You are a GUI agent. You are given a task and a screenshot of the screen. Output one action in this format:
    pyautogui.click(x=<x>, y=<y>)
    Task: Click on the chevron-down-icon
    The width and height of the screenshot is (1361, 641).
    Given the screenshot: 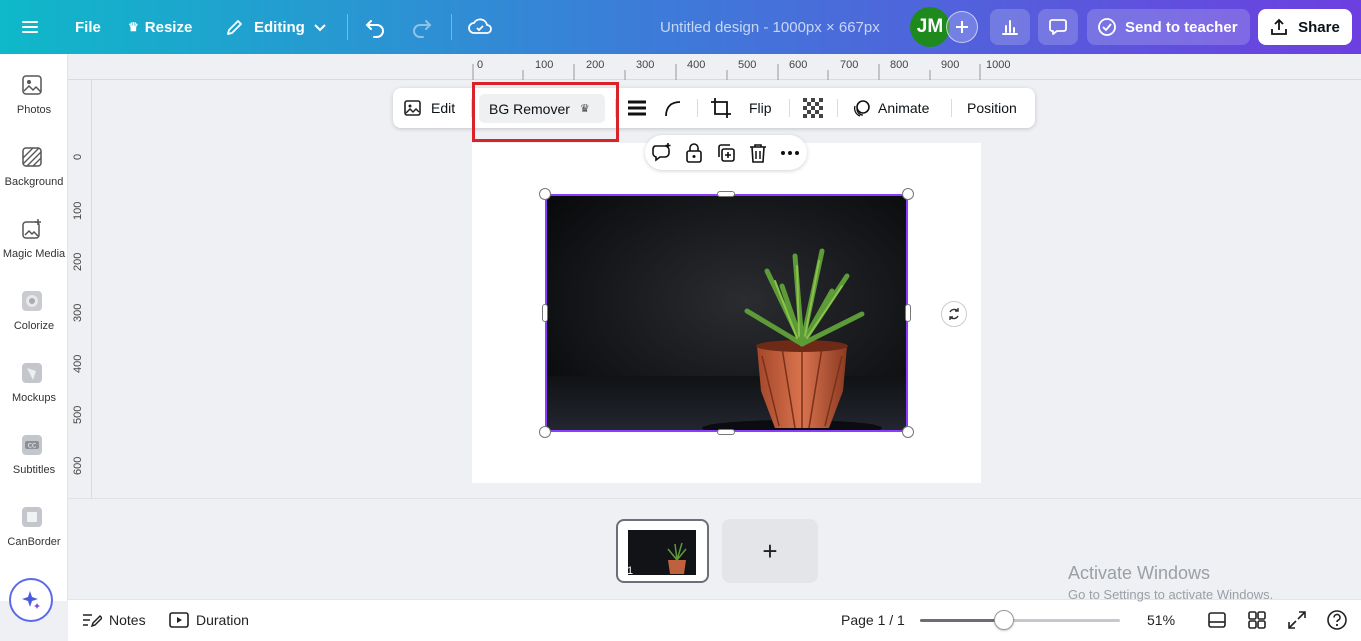 What is the action you would take?
    pyautogui.click(x=320, y=28)
    